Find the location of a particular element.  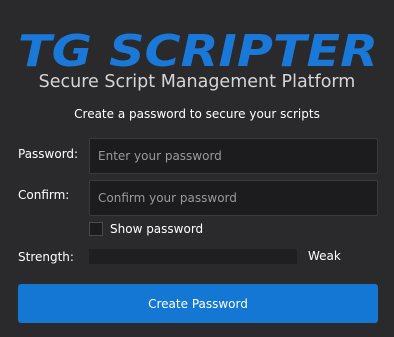

strength-label: Strength: is located at coordinates (46, 257).